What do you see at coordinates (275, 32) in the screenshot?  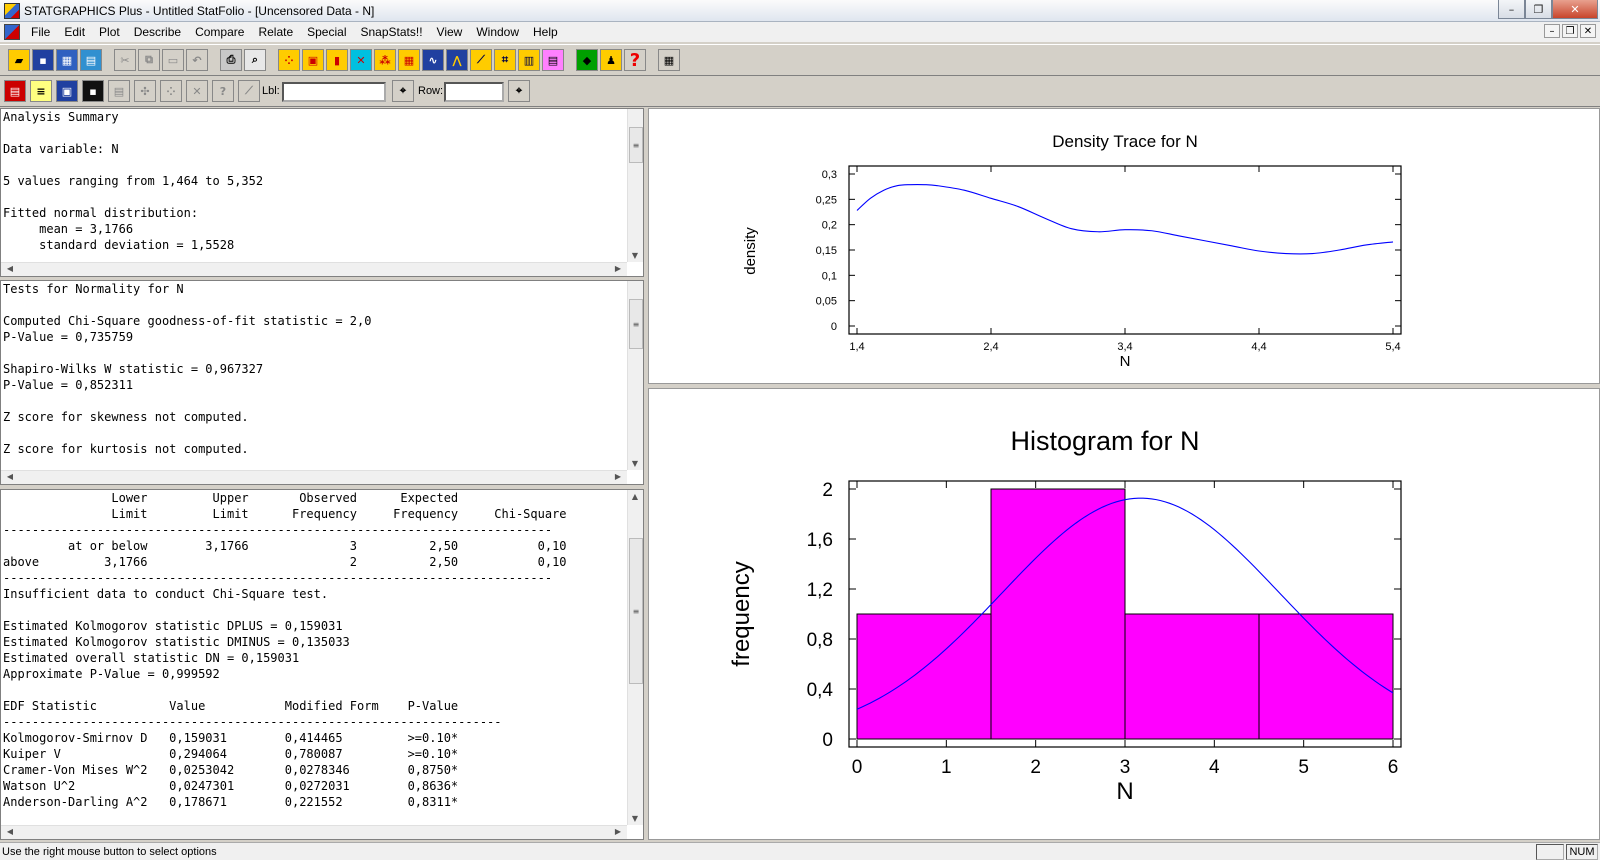 I see `menu-relate: Relate` at bounding box center [275, 32].